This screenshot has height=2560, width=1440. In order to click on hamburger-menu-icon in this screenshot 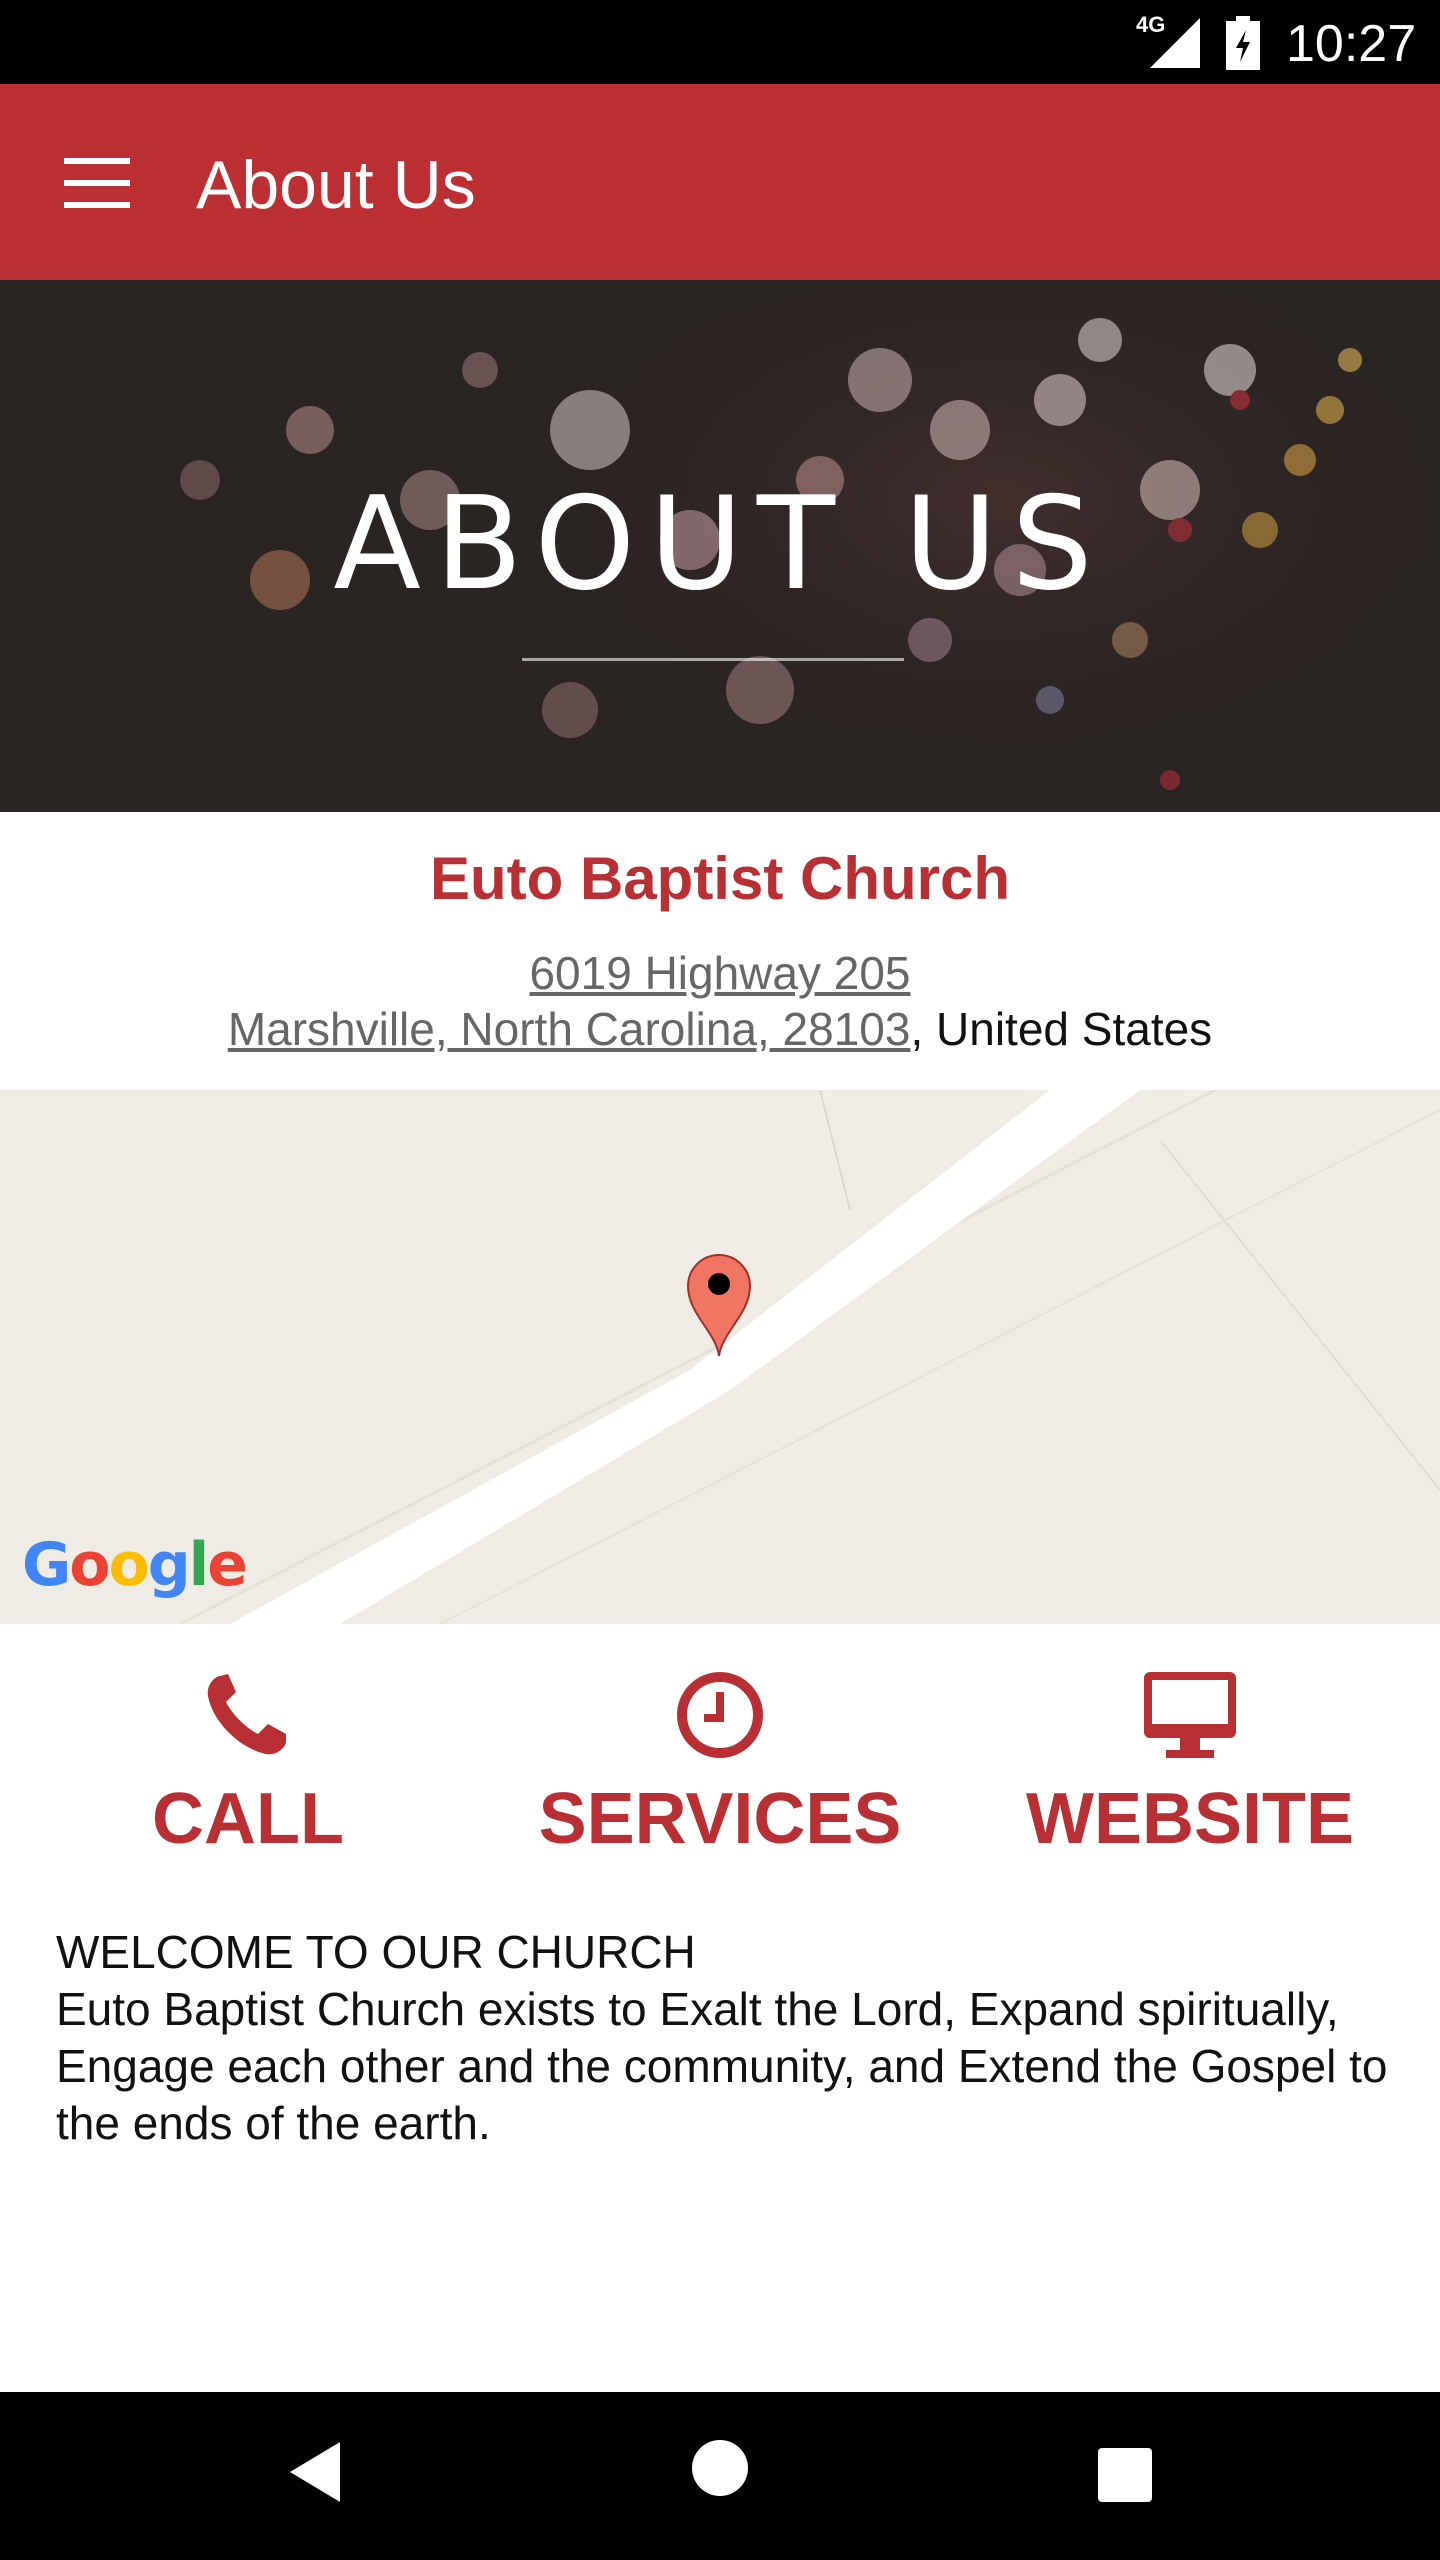, I will do `click(97, 183)`.